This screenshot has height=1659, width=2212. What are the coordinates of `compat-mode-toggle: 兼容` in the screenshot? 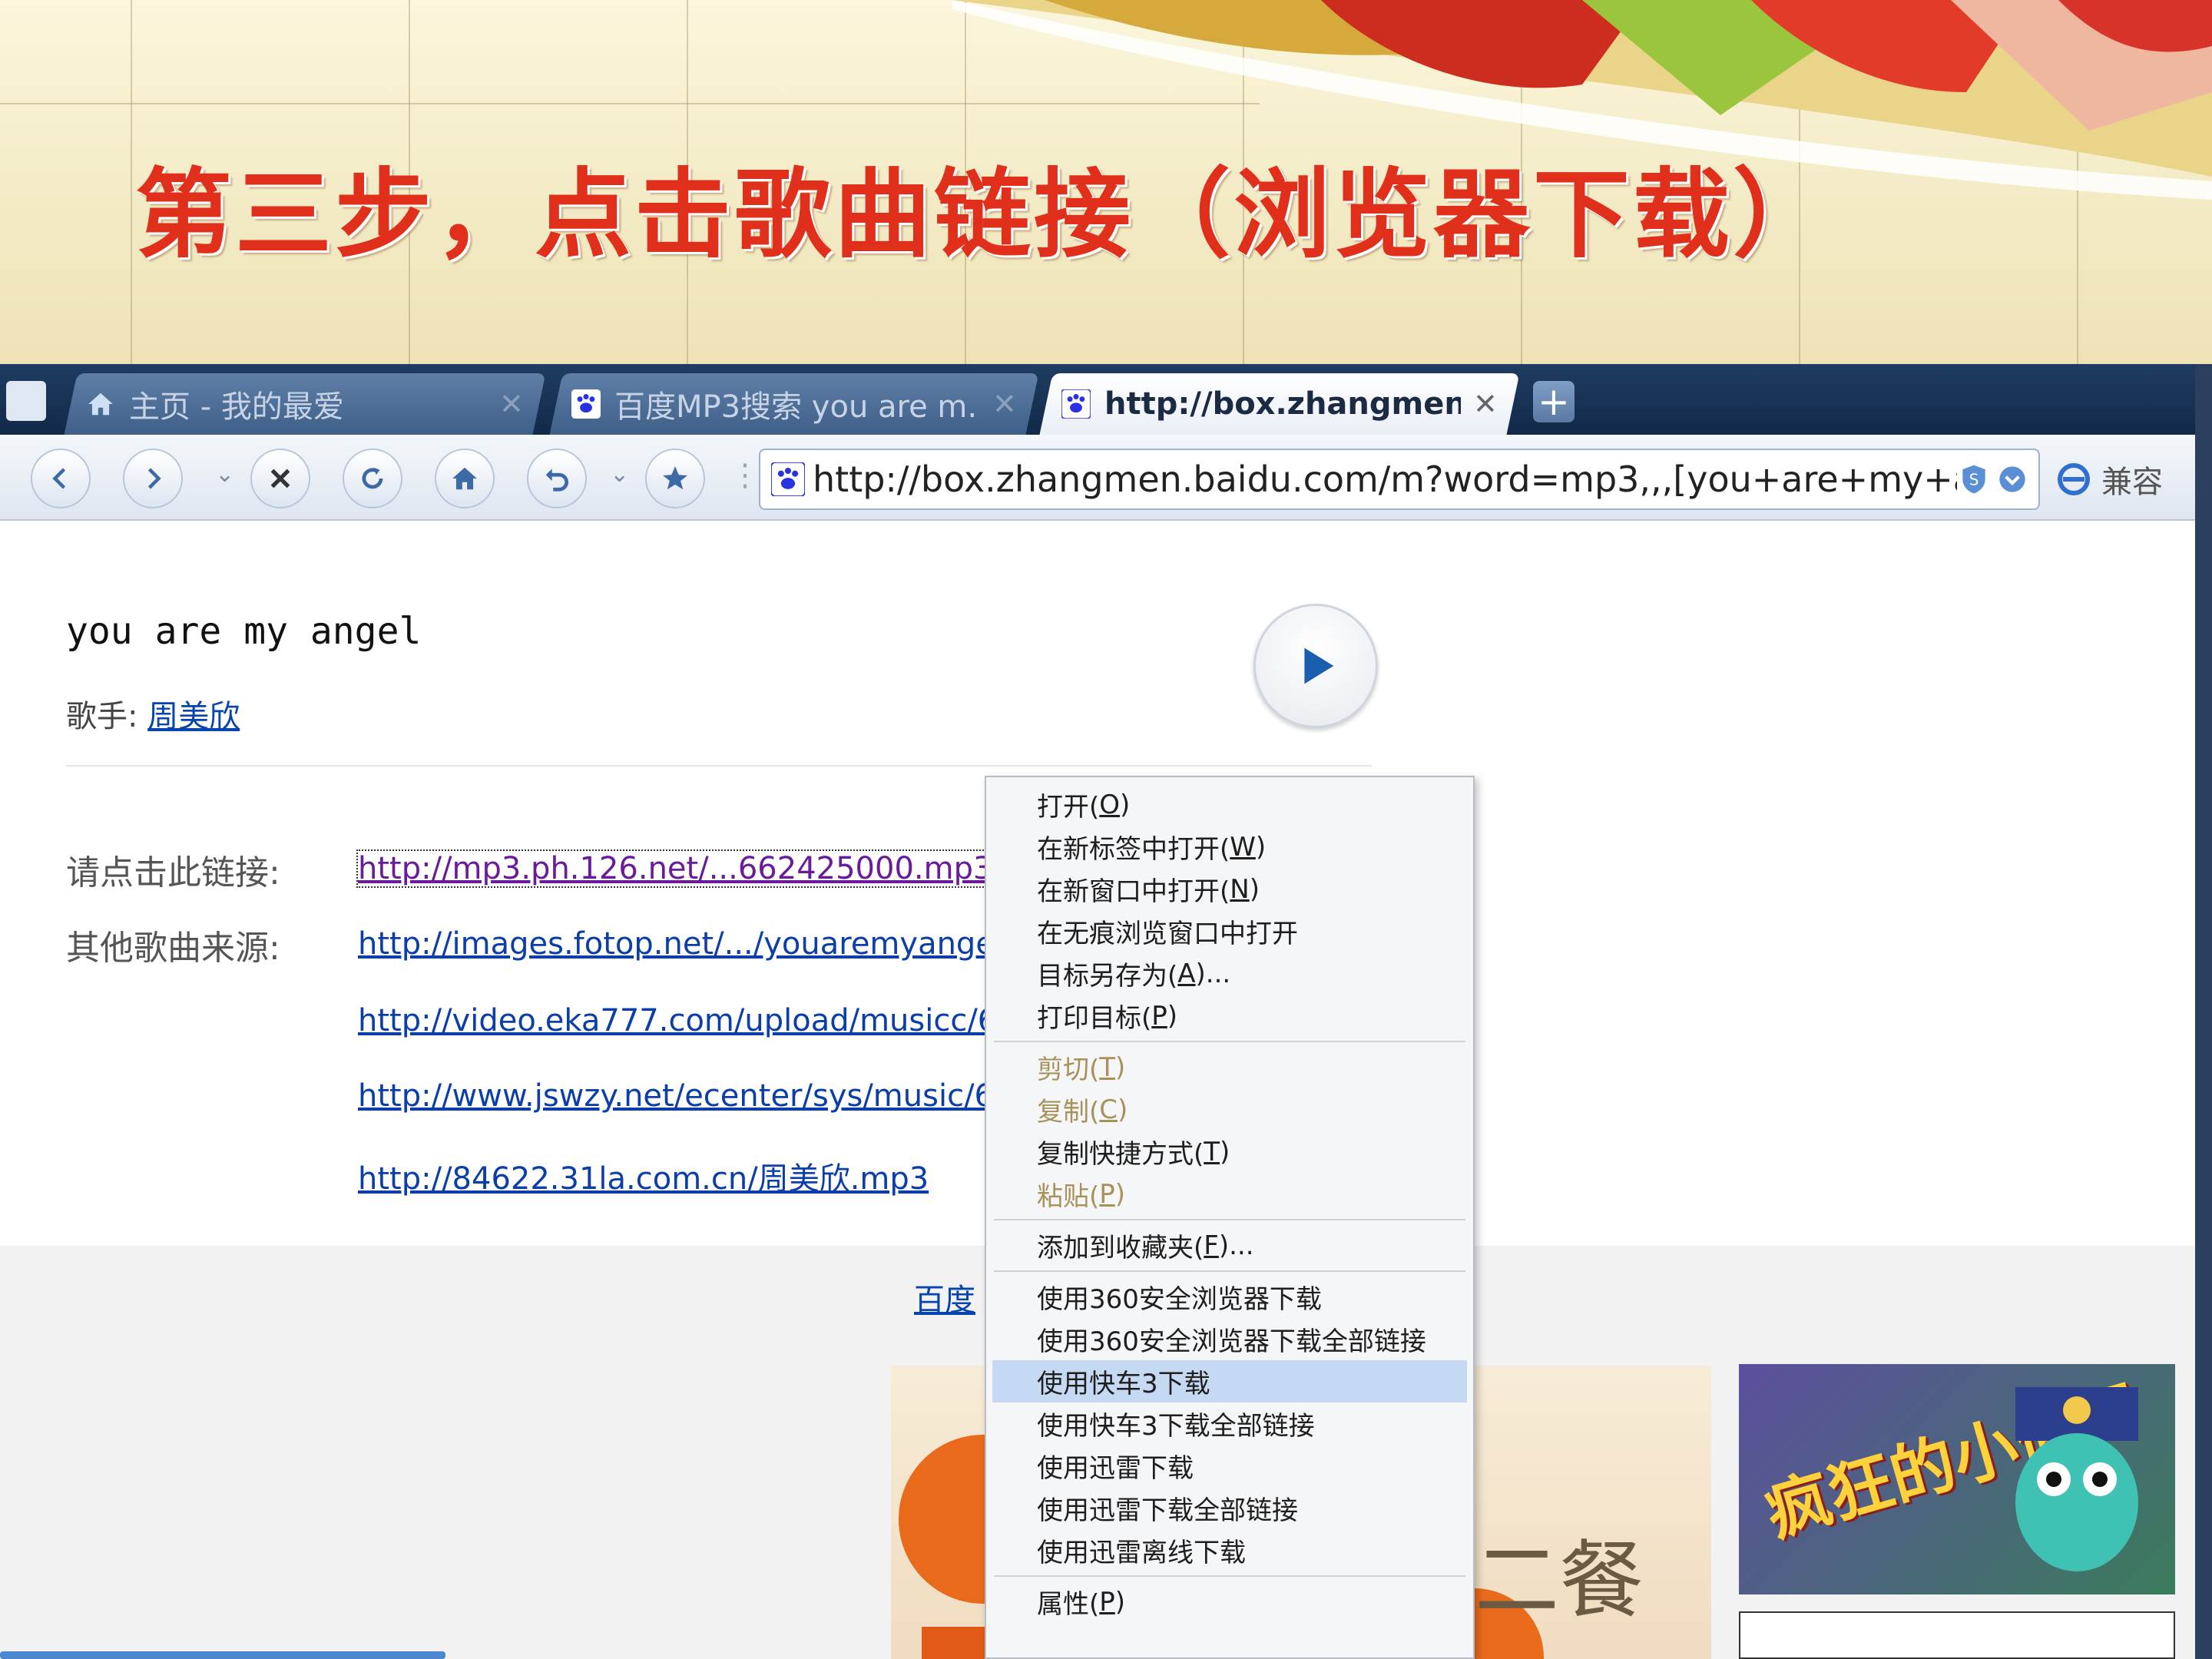 It's located at (2109, 480).